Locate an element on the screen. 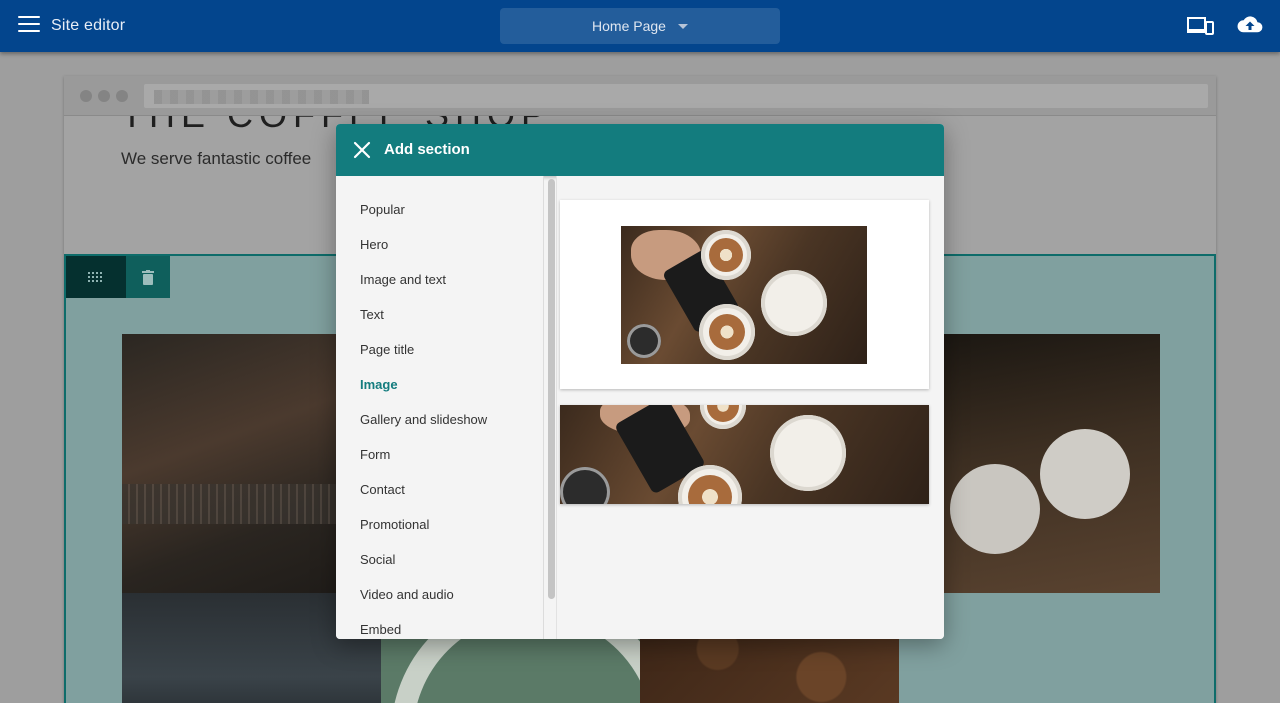 This screenshot has height=703, width=1280. caret-down-icon is located at coordinates (682, 26).